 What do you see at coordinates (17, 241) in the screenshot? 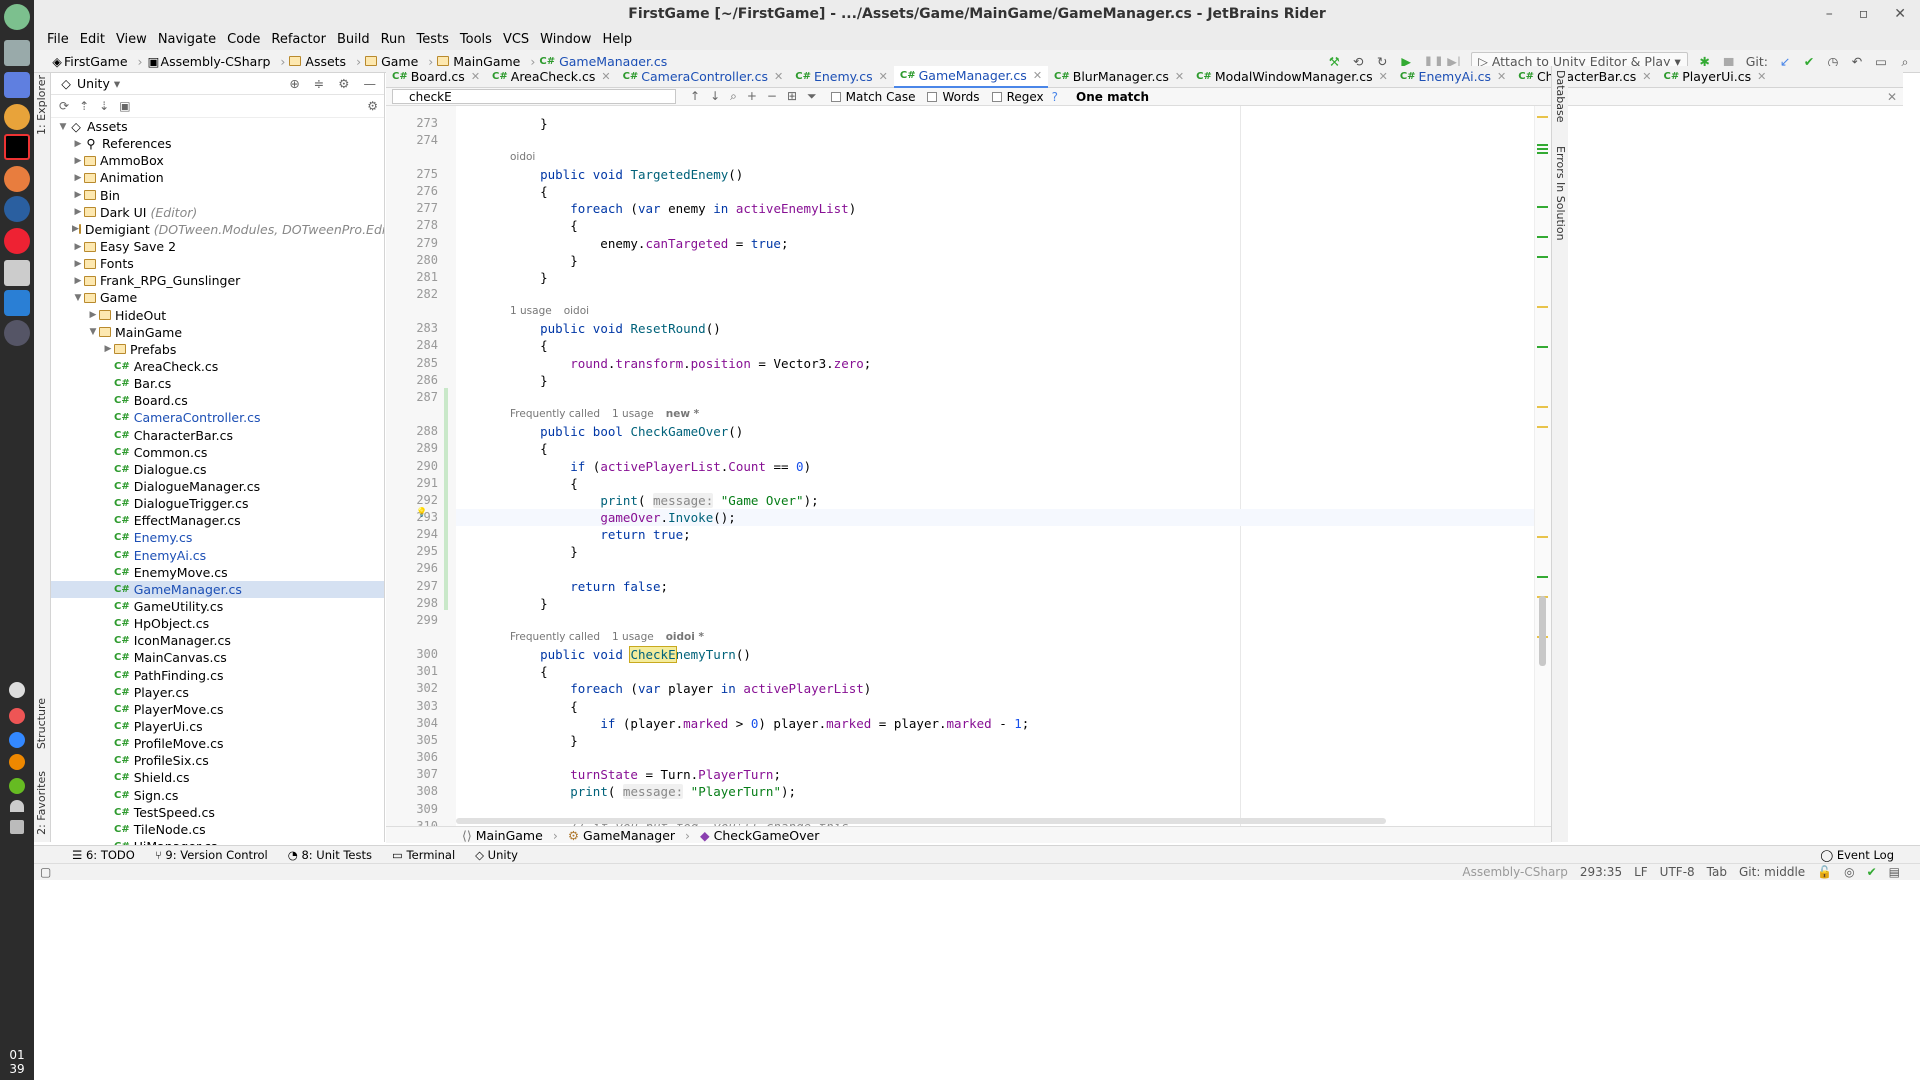
I see `opera-icon` at bounding box center [17, 241].